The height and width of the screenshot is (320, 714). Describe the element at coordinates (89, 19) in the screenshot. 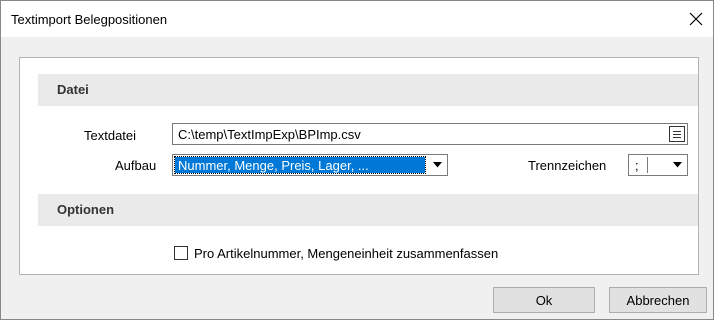

I see `window-title: Textimport Belegpositionen` at that location.